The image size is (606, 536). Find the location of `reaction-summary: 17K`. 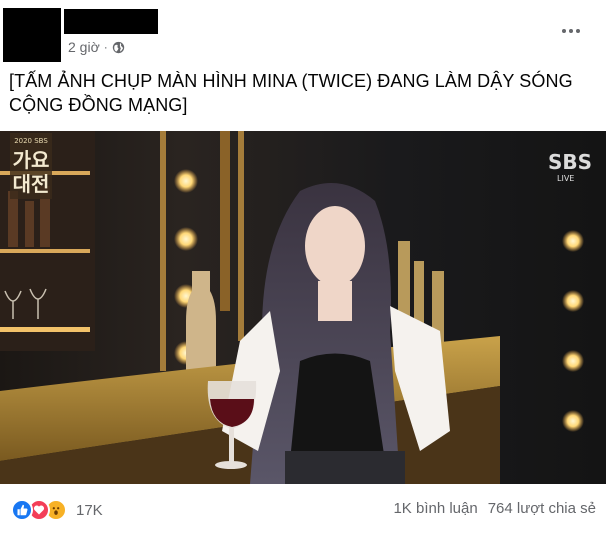

reaction-summary: 17K is located at coordinates (57, 510).